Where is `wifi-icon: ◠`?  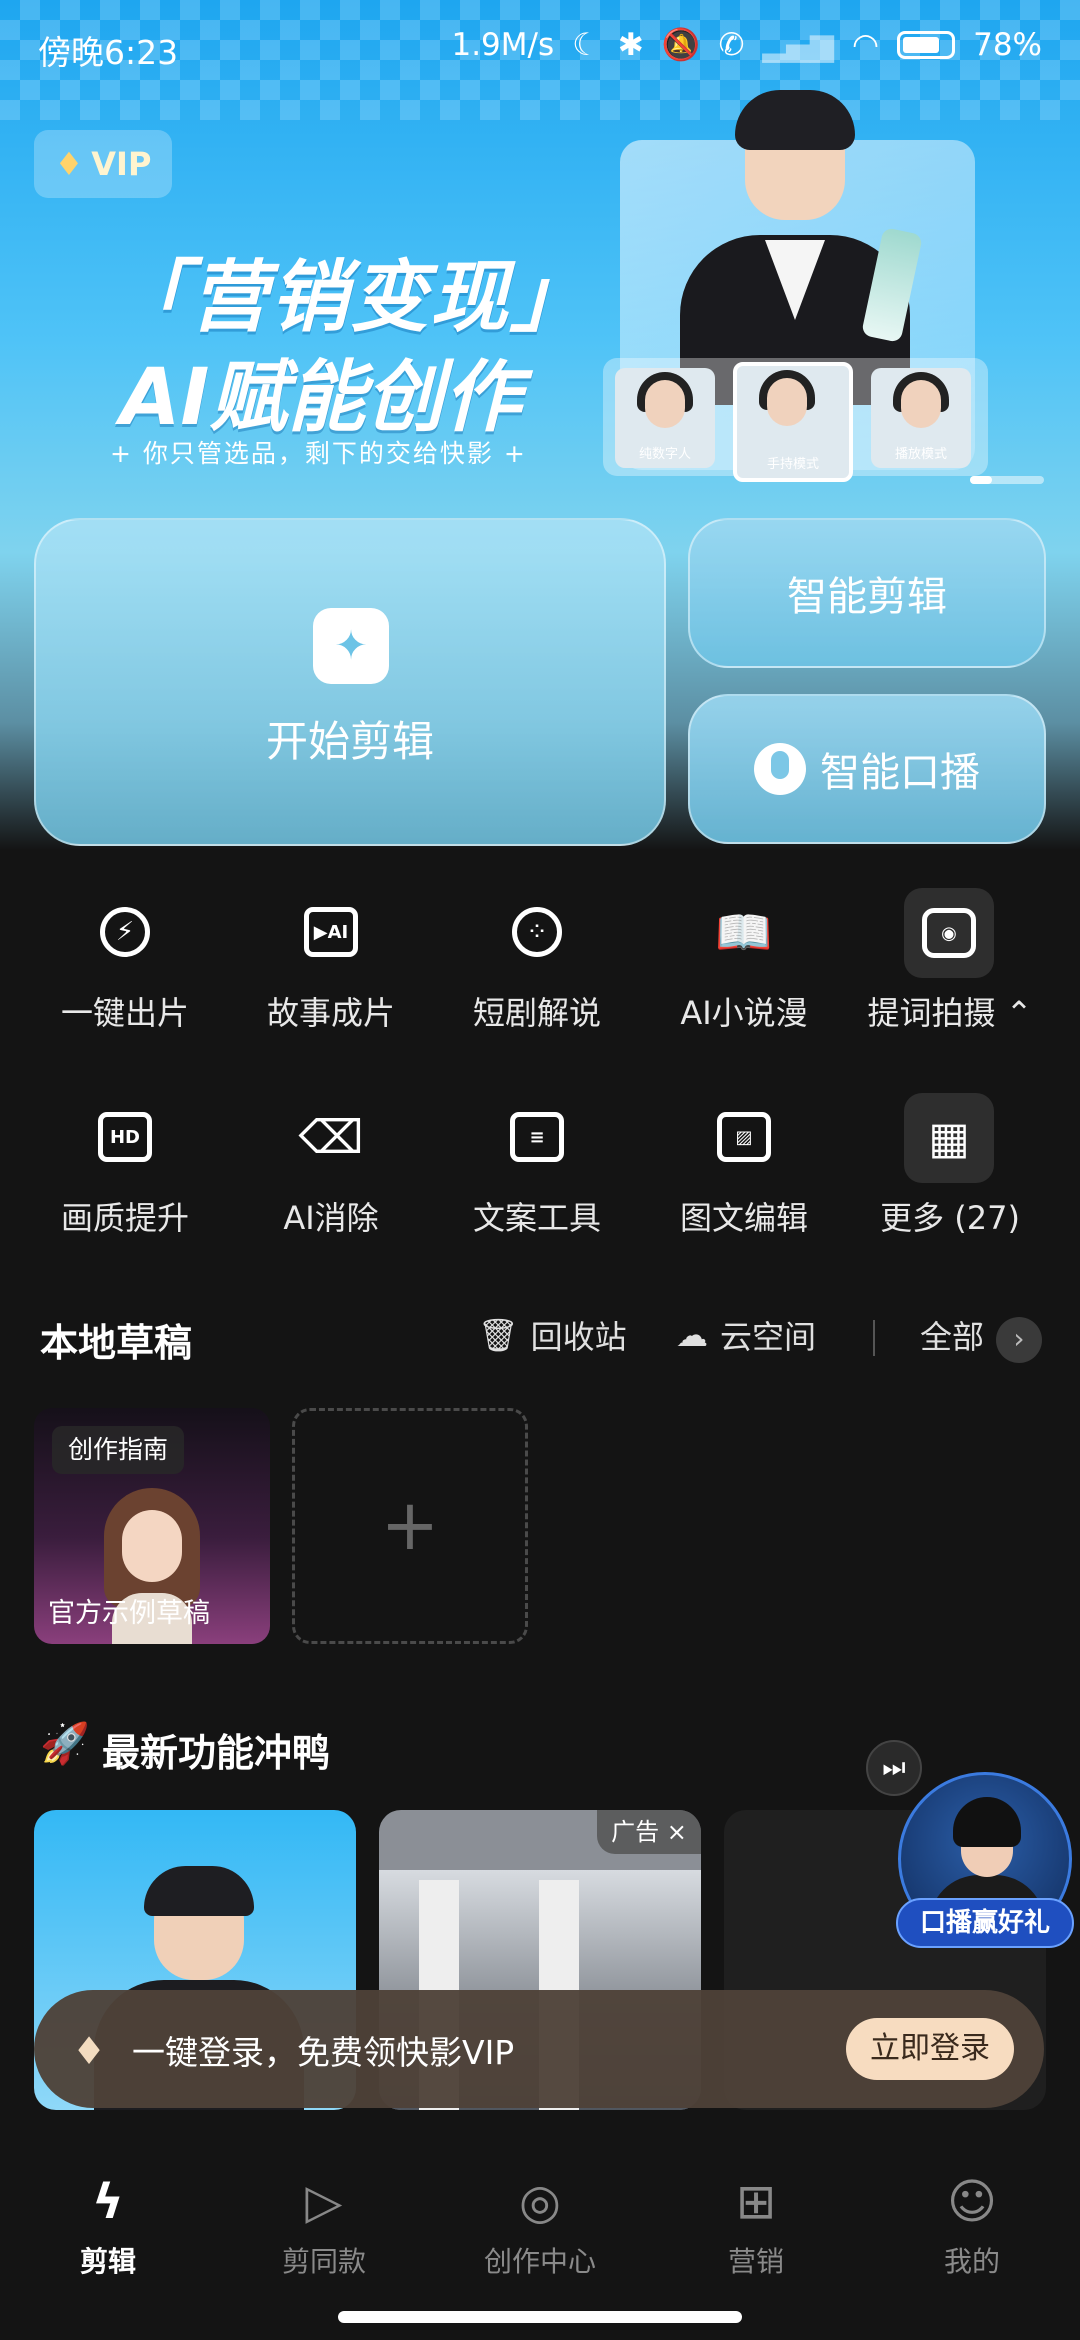
wifi-icon: ◠ is located at coordinates (866, 44).